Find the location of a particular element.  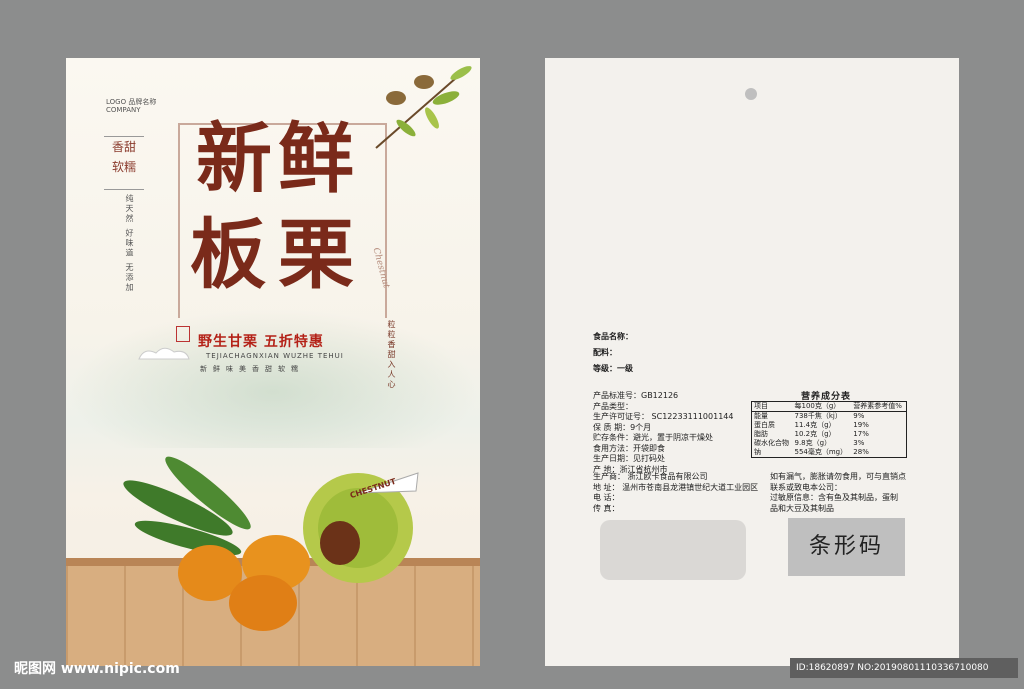

nutrient-nrv: 17% is located at coordinates (861, 434).